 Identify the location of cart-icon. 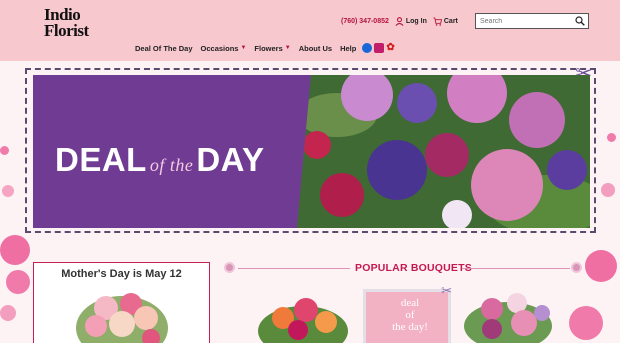
(437, 21).